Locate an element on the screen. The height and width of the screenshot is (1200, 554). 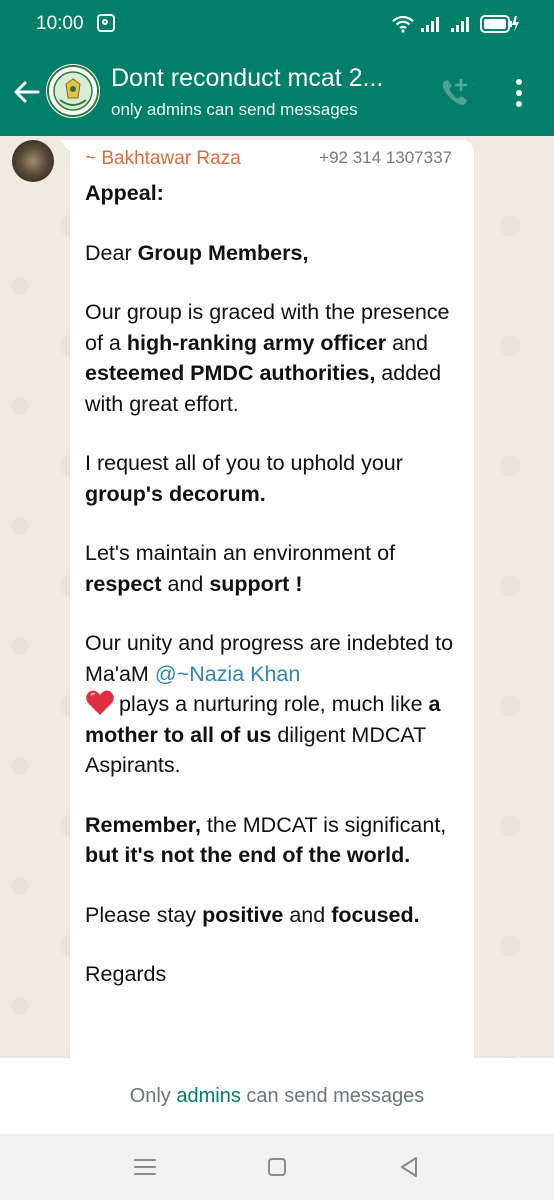
p2-b: group's decorum. is located at coordinates (175, 493).